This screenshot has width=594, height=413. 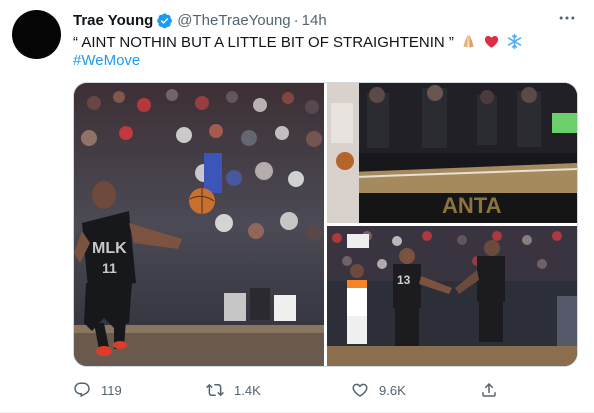 What do you see at coordinates (82, 390) in the screenshot?
I see `reply-icon` at bounding box center [82, 390].